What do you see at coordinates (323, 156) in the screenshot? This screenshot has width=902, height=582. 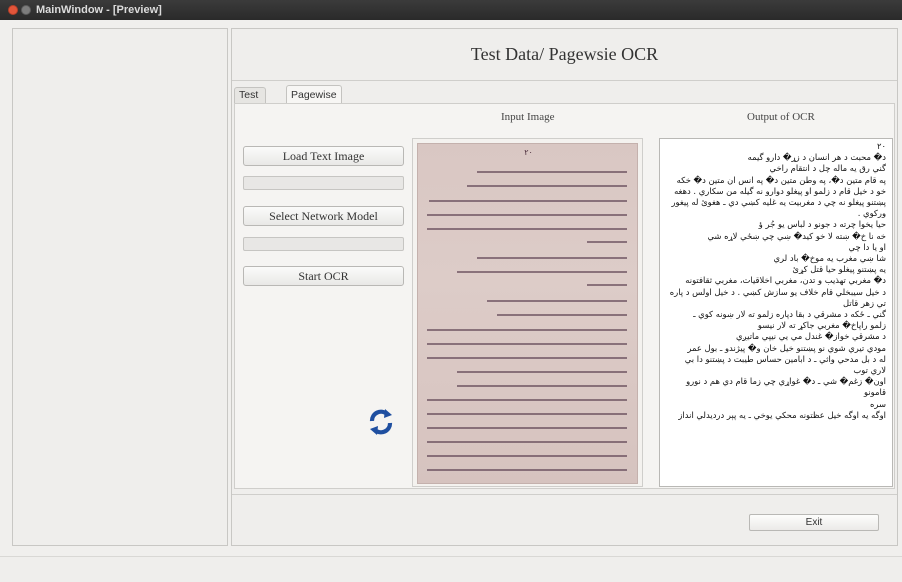 I see `load-text-image-button: Load Text Image` at bounding box center [323, 156].